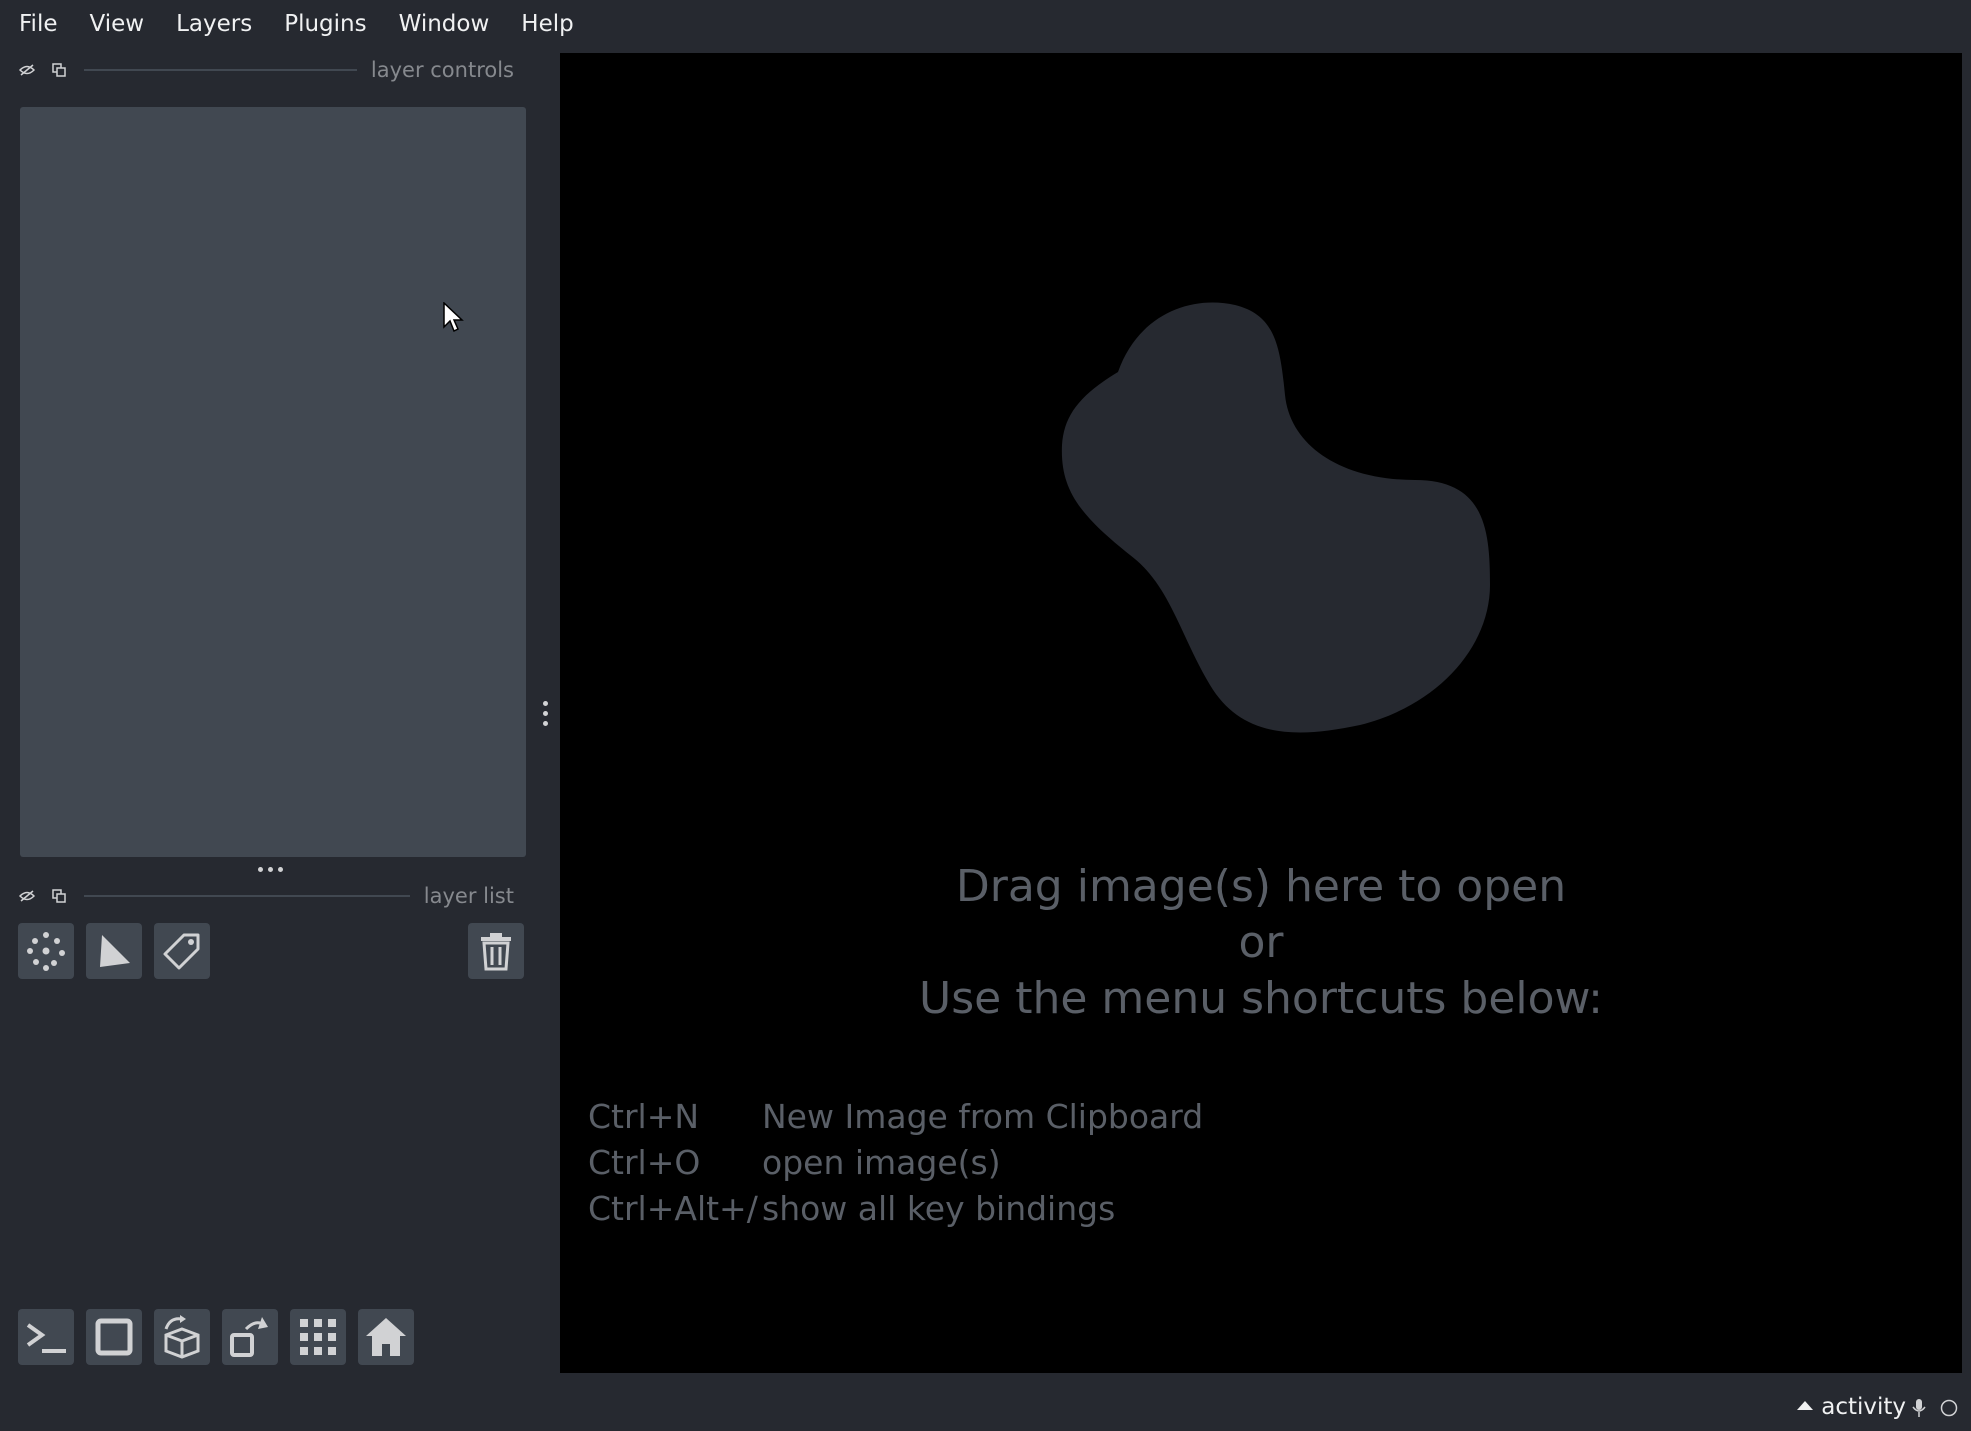 The width and height of the screenshot is (1971, 1431). What do you see at coordinates (985, 24) in the screenshot?
I see `menu-bar: File View Layers Plugins Window Help` at bounding box center [985, 24].